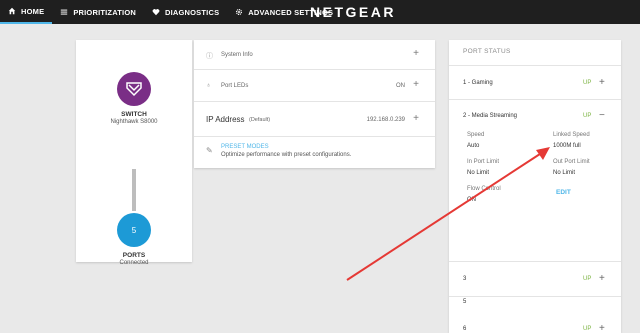 The height and width of the screenshot is (333, 640). What do you see at coordinates (245, 147) in the screenshot?
I see `preset-modes-link: PRESET MODES` at bounding box center [245, 147].